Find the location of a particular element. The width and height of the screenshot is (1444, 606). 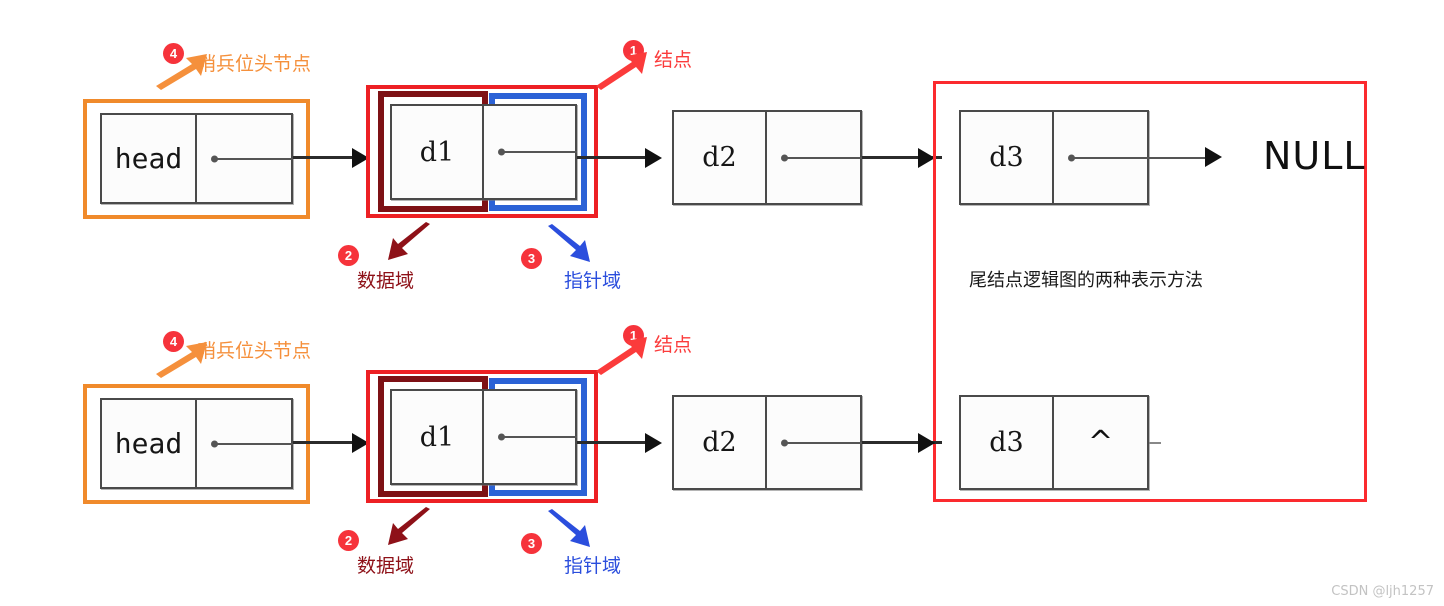

callout-label-sentinel-head-top: 哨兵位头节点 is located at coordinates (254, 64).